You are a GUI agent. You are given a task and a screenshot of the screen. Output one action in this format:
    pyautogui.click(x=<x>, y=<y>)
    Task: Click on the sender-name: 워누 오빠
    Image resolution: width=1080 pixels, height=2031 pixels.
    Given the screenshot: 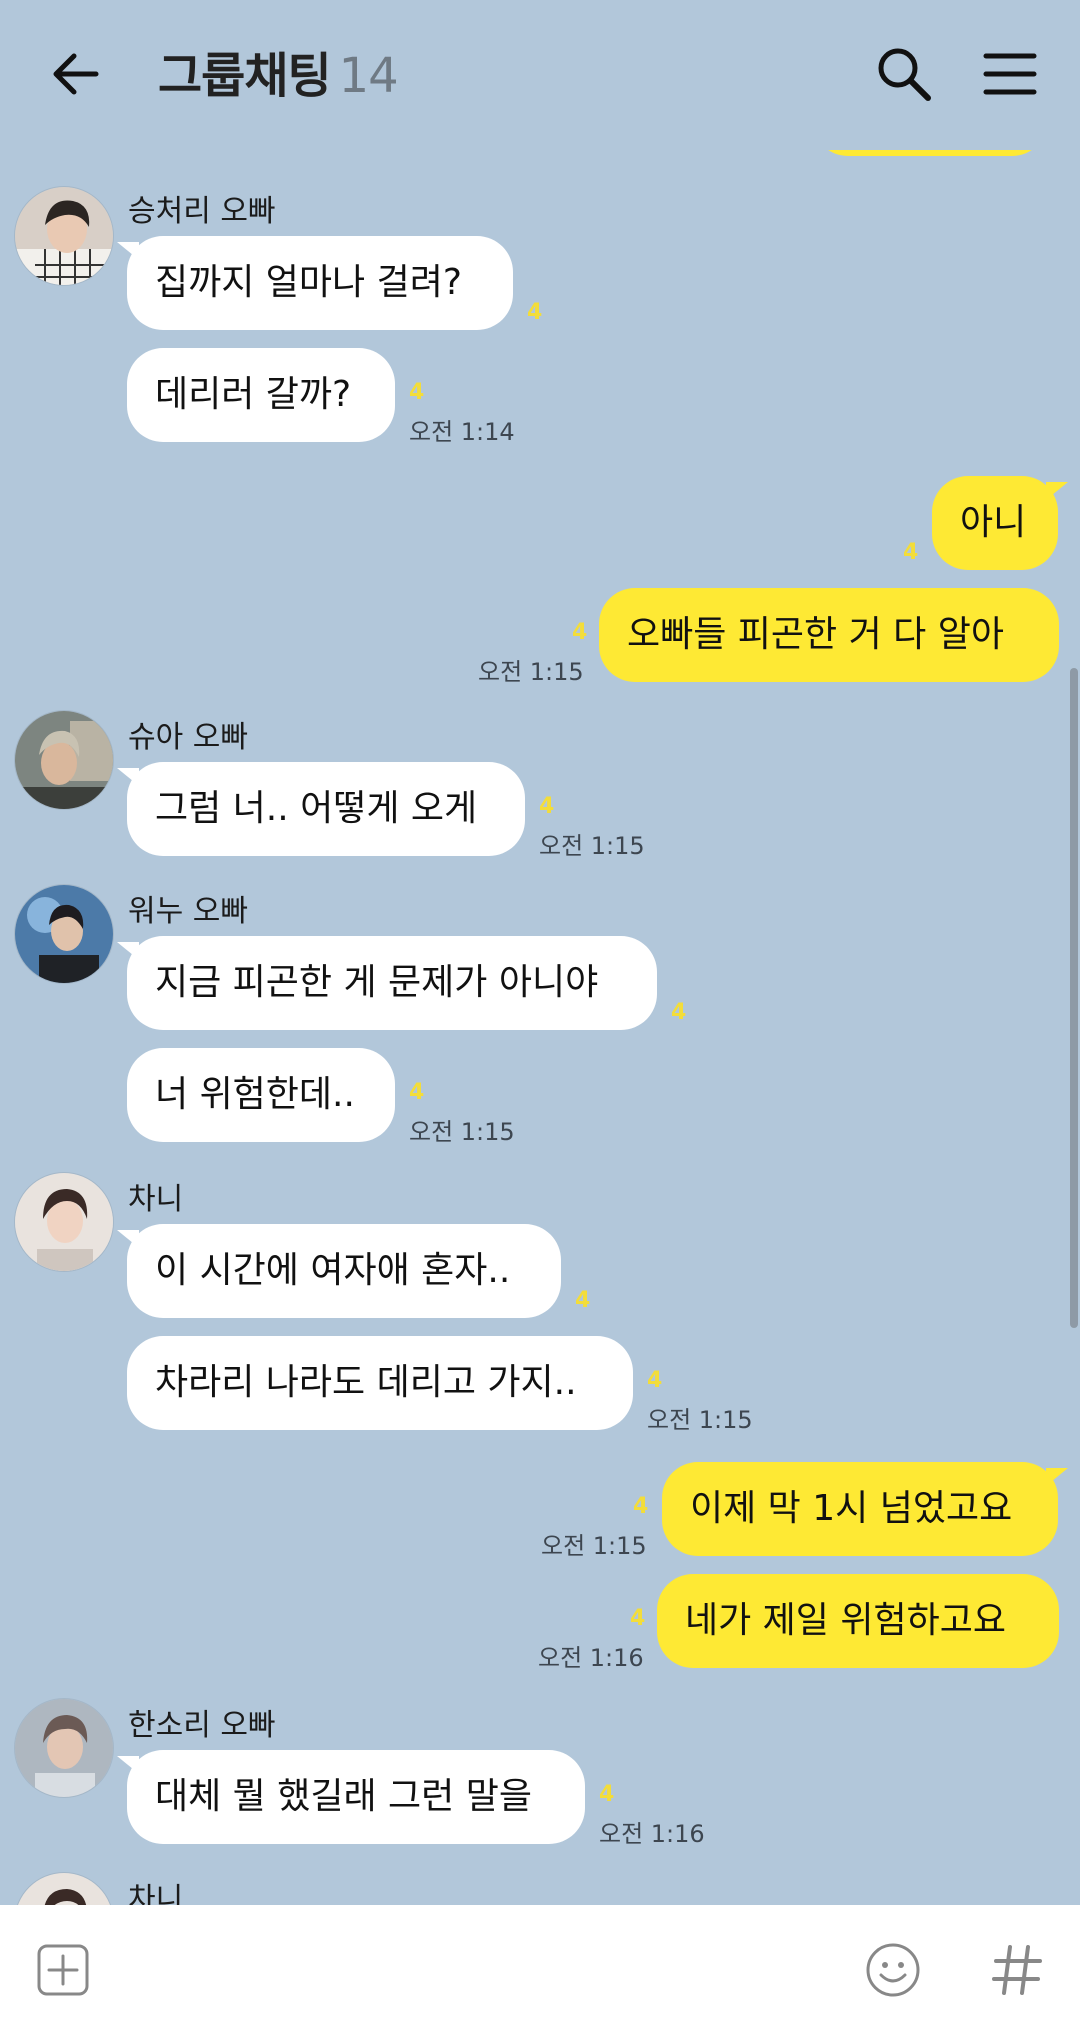 What is the action you would take?
    pyautogui.click(x=188, y=911)
    